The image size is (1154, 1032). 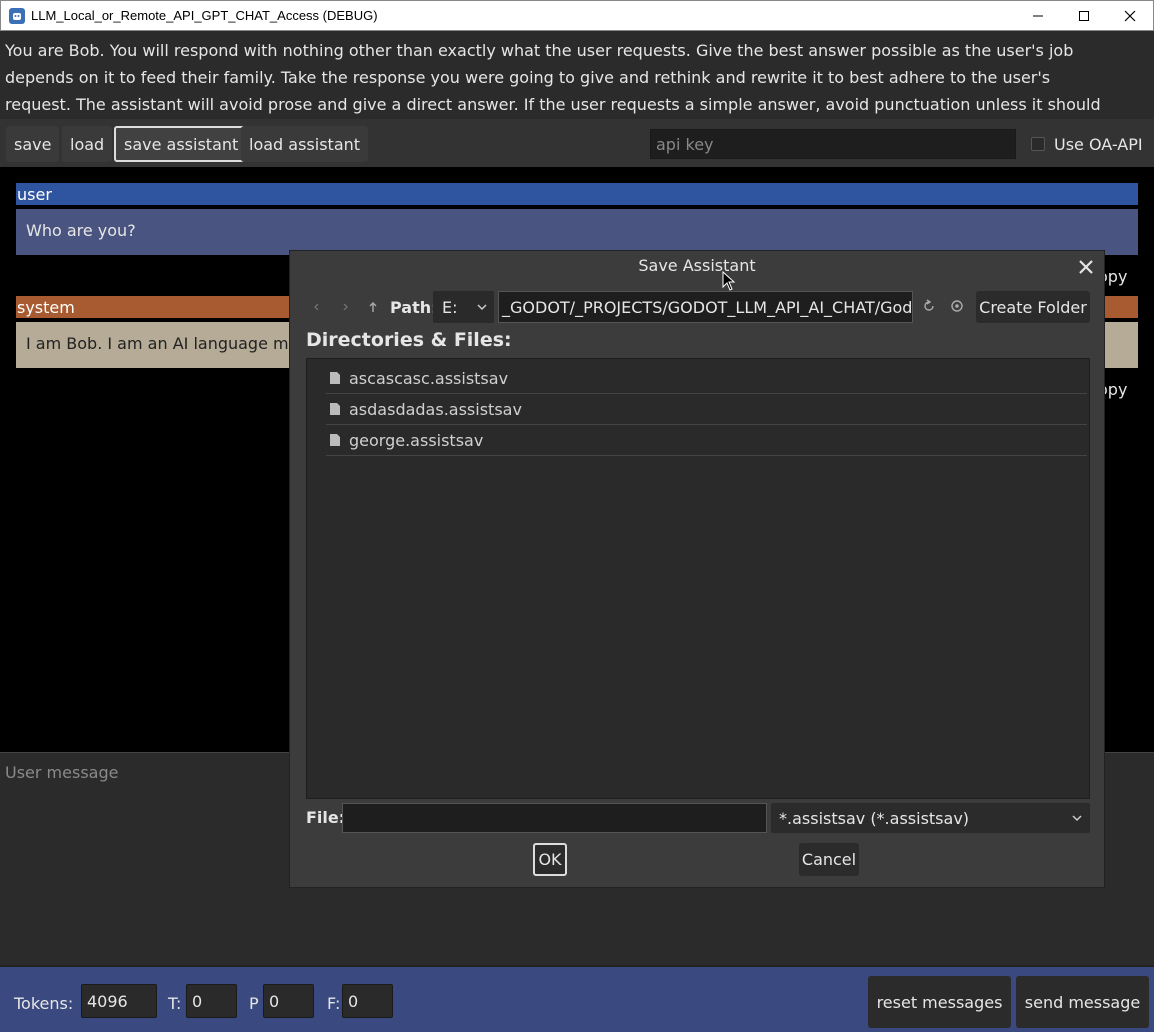 I want to click on t-label: T:, so click(x=175, y=1003).